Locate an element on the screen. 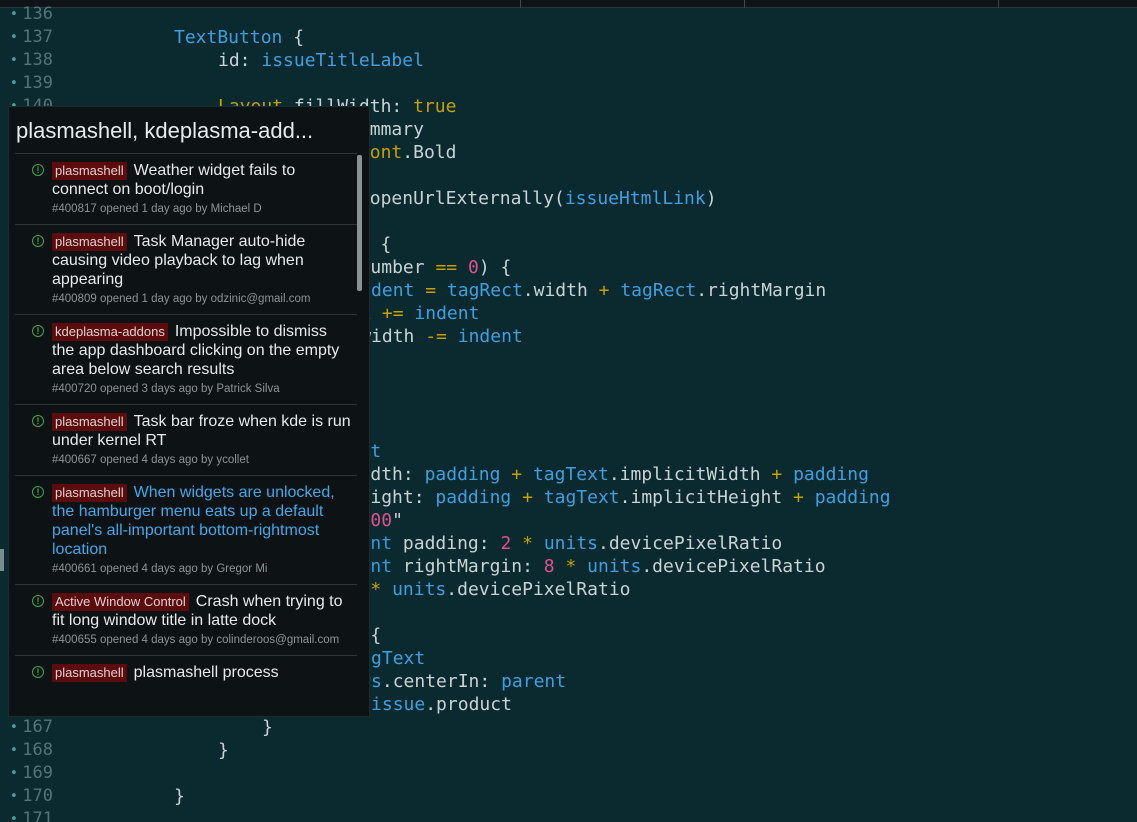 The height and width of the screenshot is (822, 1137). code-token: issueTitleLabel is located at coordinates (342, 60).